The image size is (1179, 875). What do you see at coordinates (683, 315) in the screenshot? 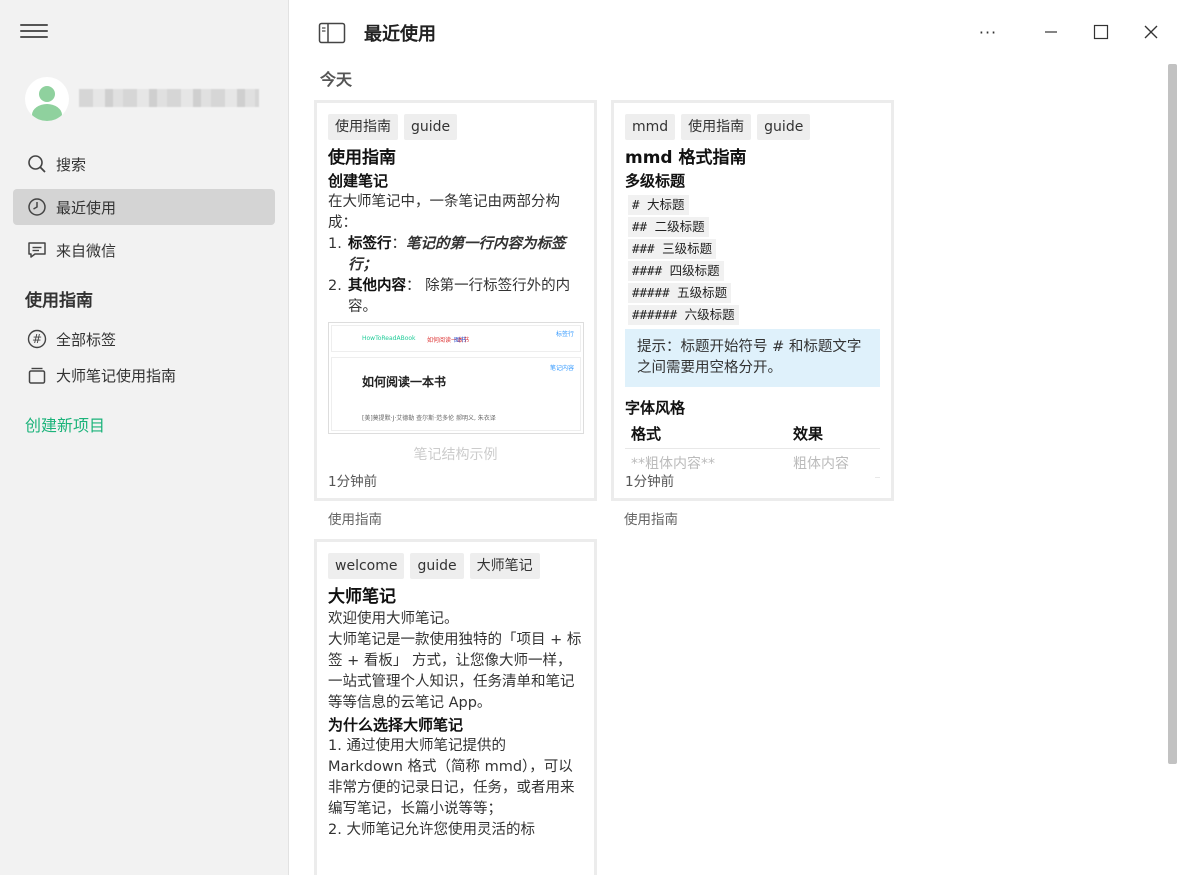
I see `code-snippet: ###### 六级标题` at bounding box center [683, 315].